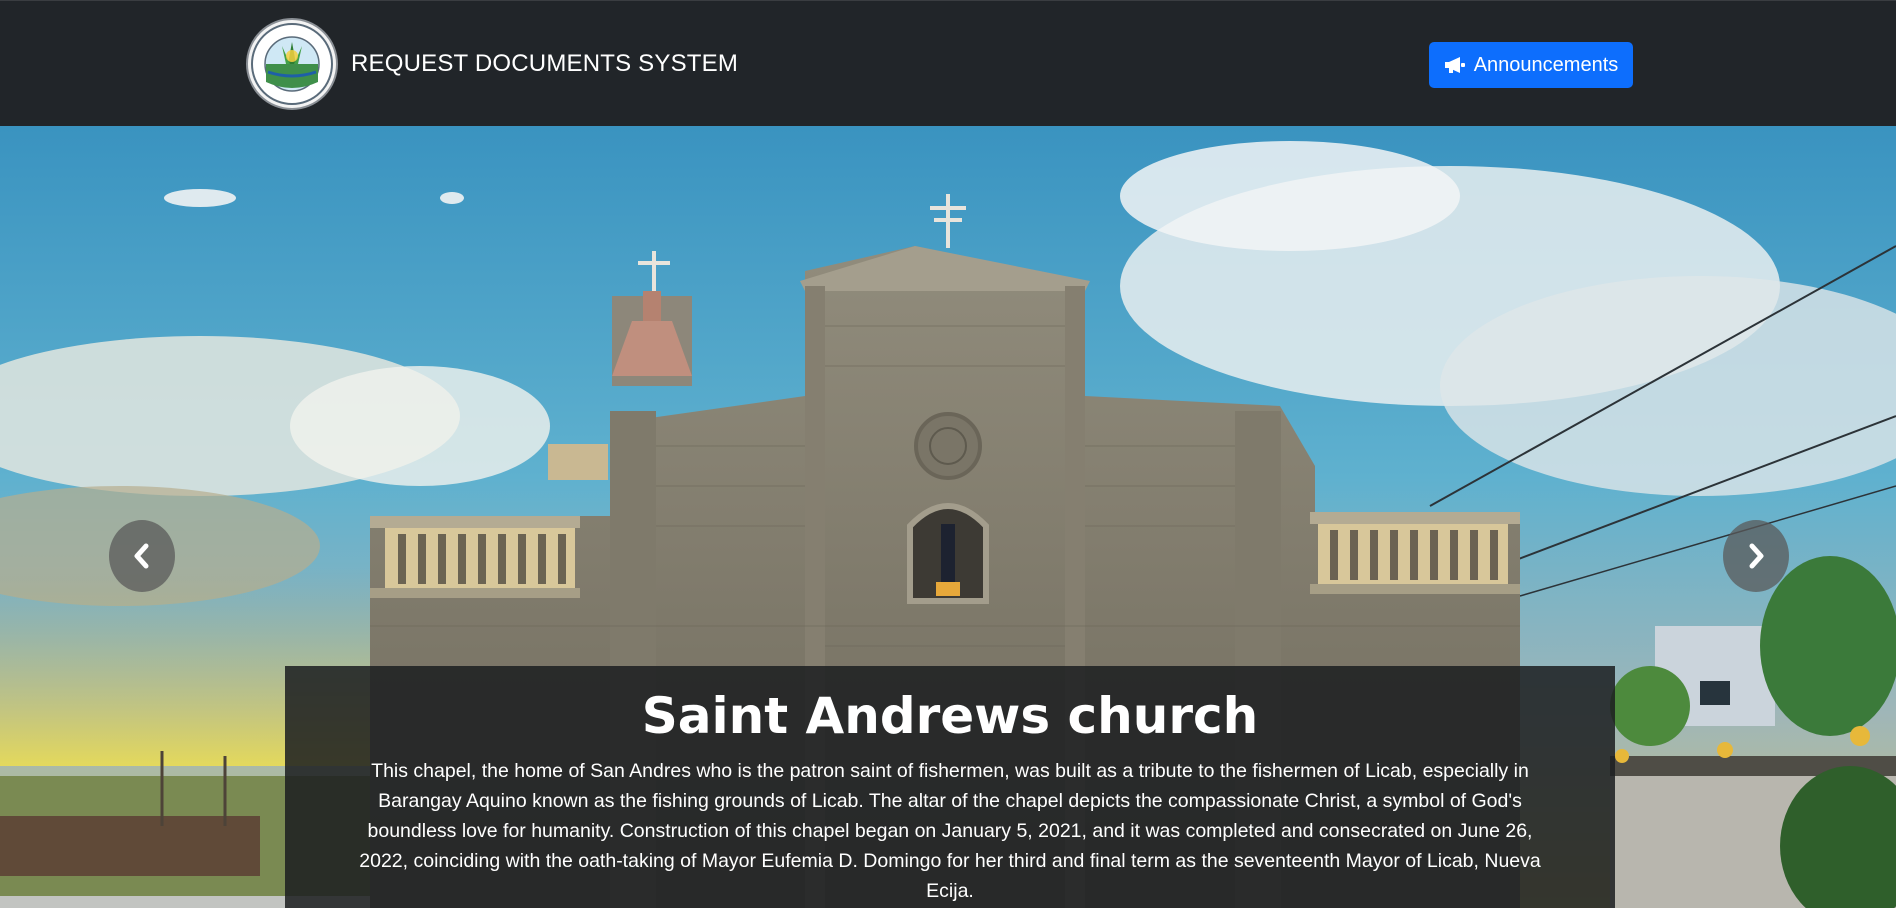 This screenshot has height=908, width=1896. I want to click on brand: REQUEST DOCUMENTS SYSTEM, so click(492, 64).